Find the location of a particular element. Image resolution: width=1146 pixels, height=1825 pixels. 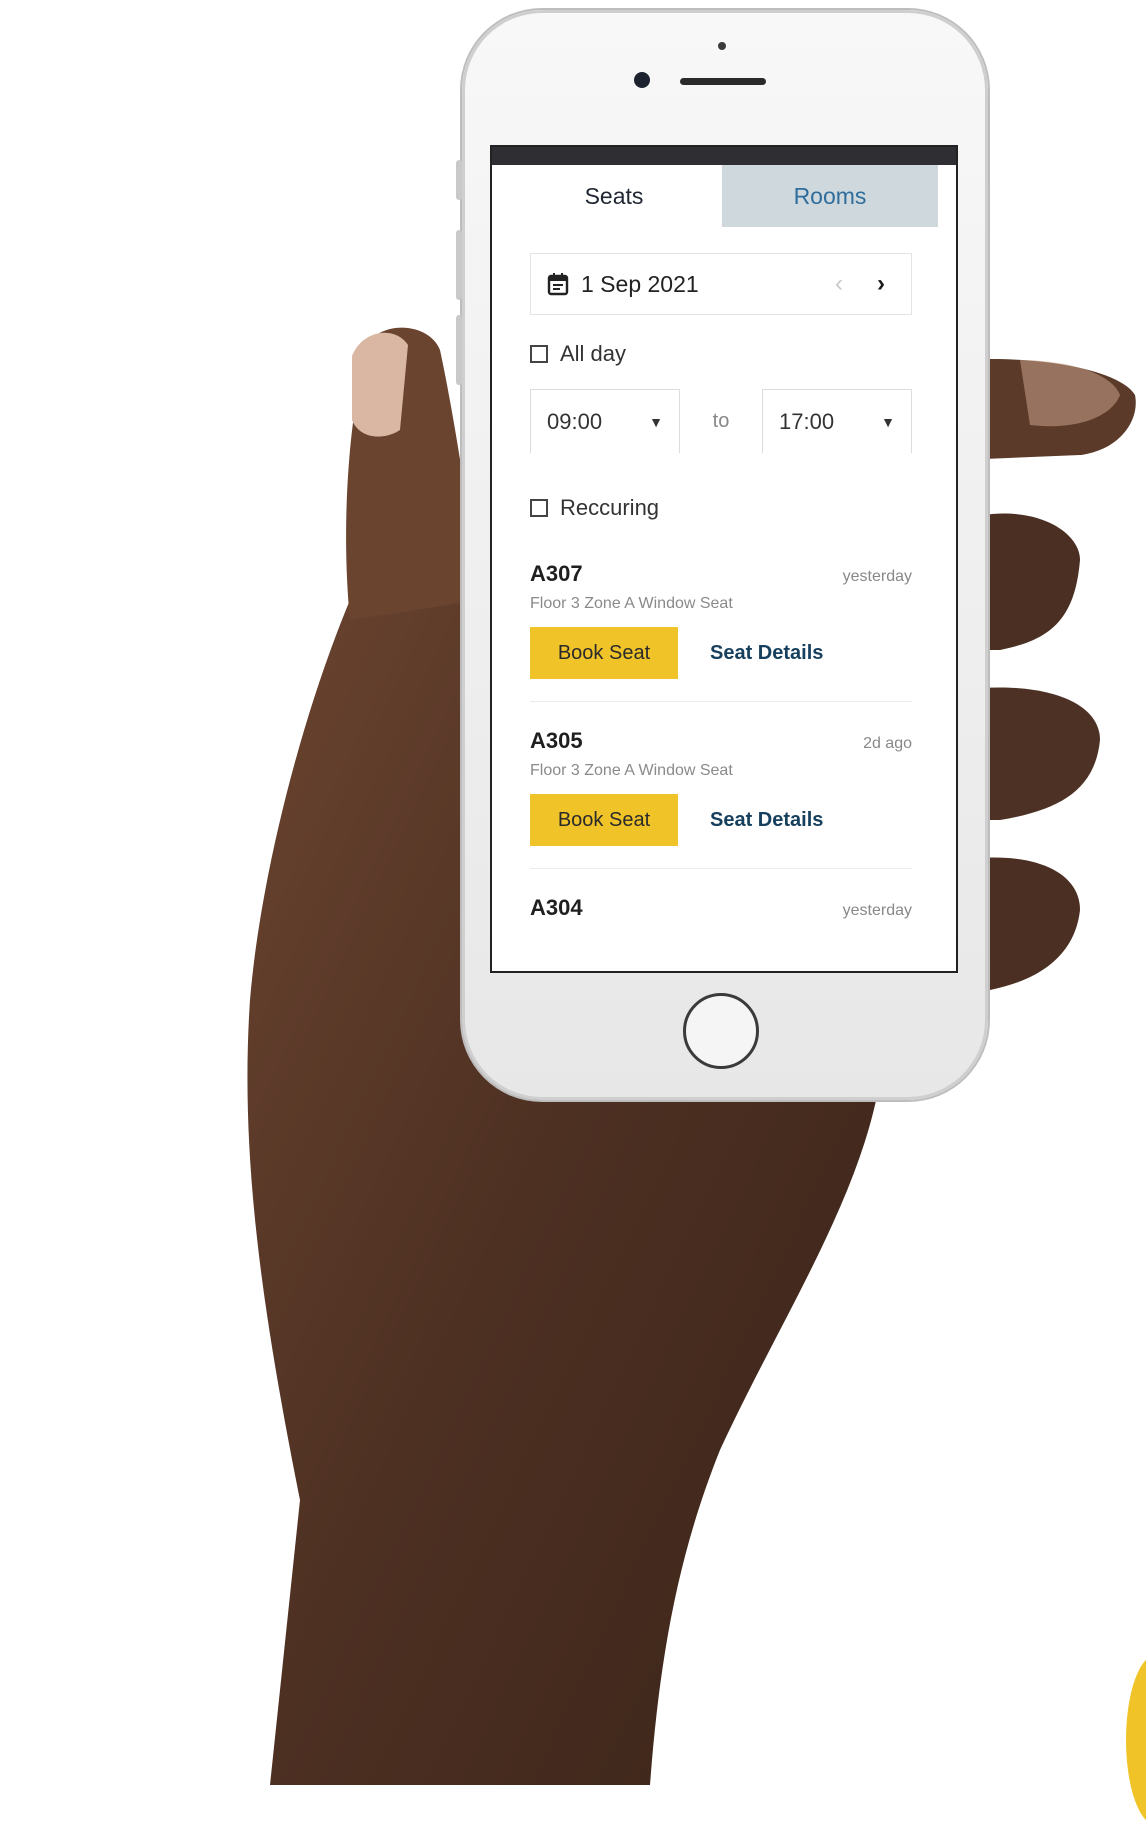

time-separator: to is located at coordinates (721, 420).